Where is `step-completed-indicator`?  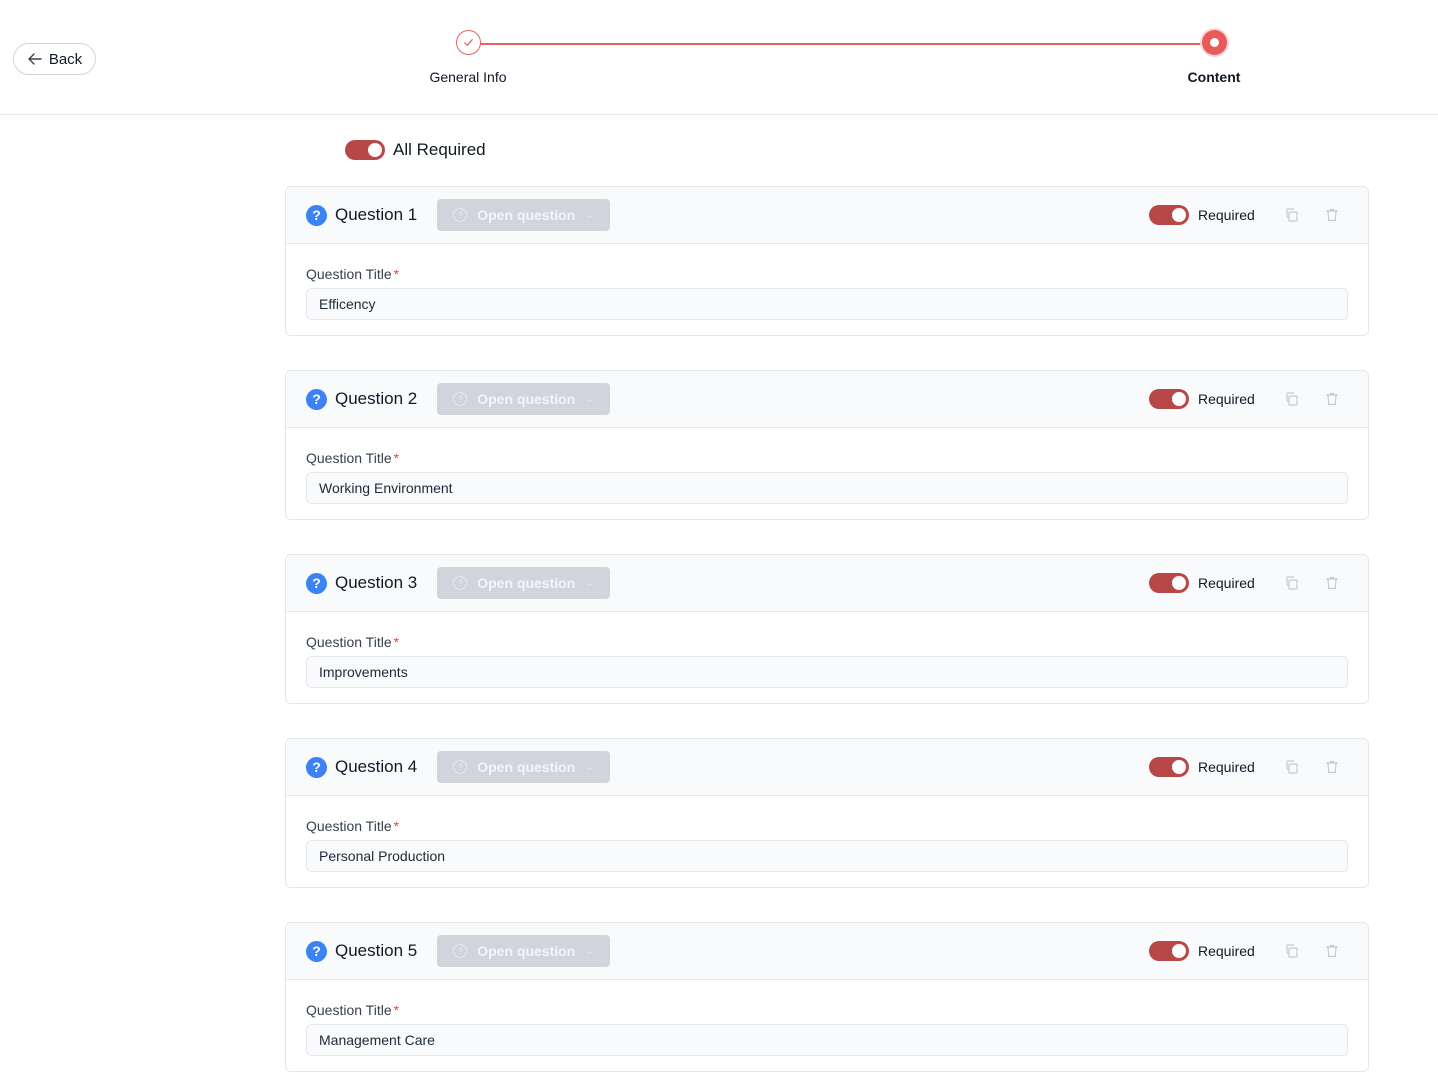 step-completed-indicator is located at coordinates (468, 42).